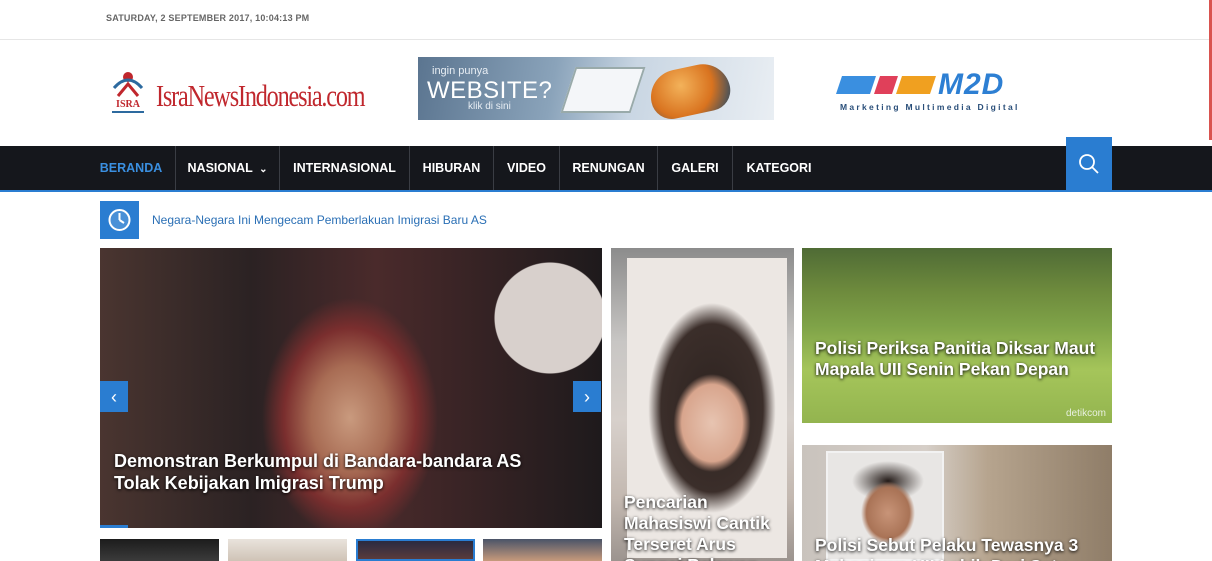  What do you see at coordinates (606, 20) in the screenshot?
I see `top-bar: SATURDAY, 2 SEPTEMBER 2017, 10:04:13 PM` at bounding box center [606, 20].